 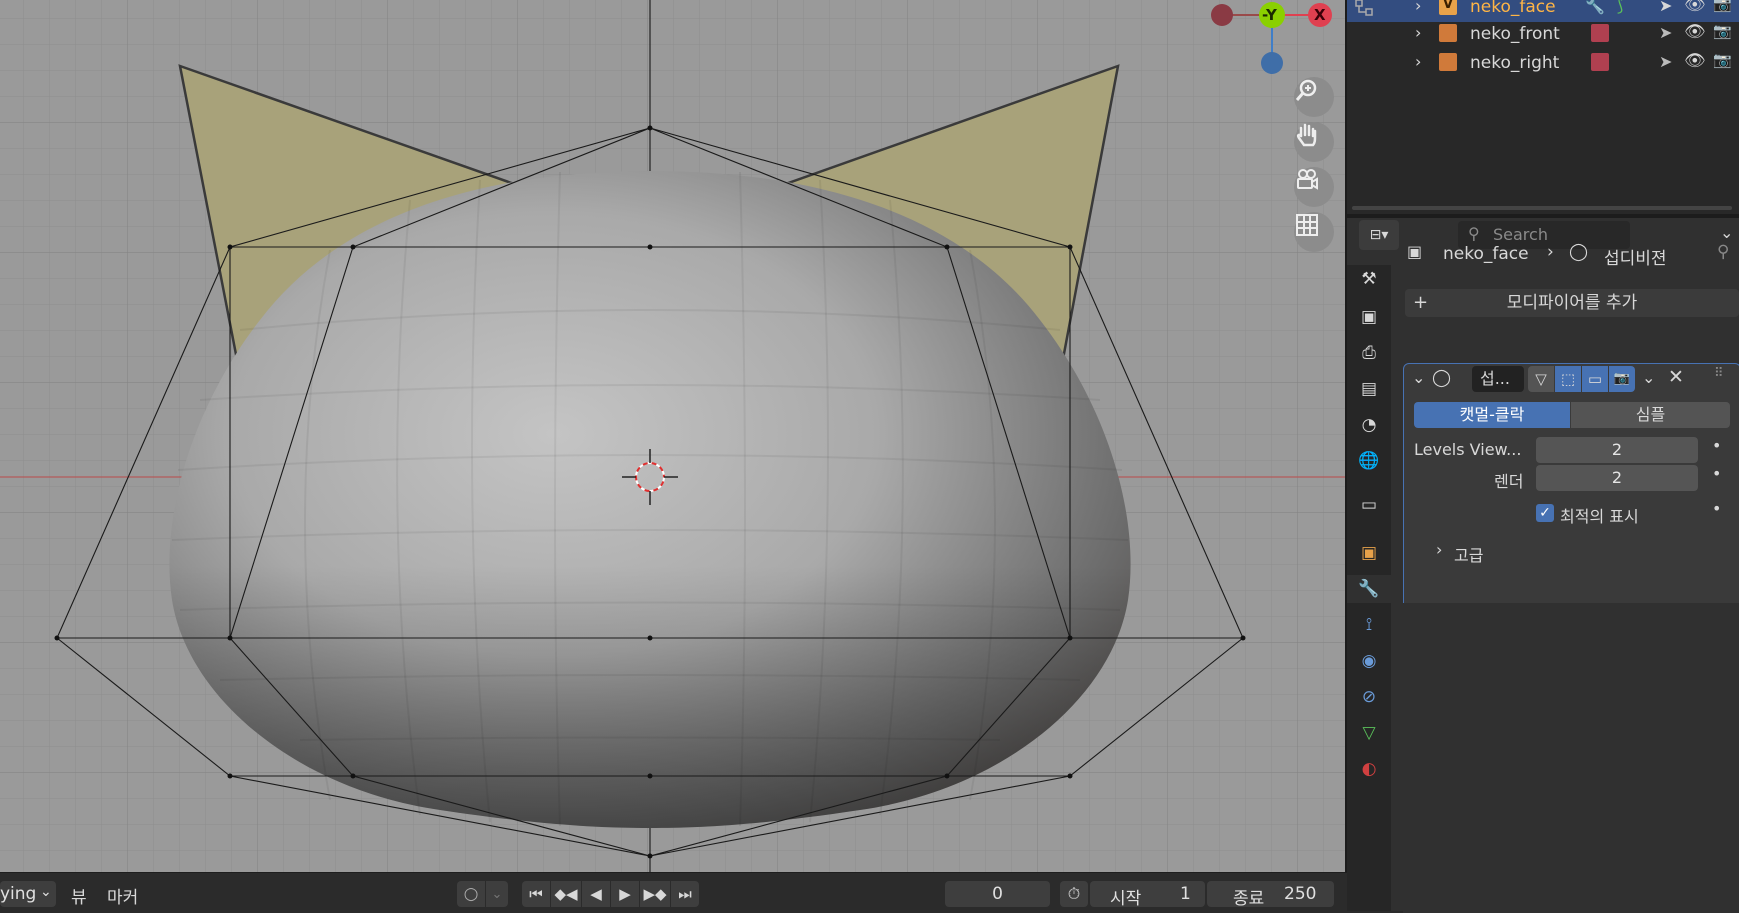 I want to click on record-circle-icon: ○, so click(x=471, y=894).